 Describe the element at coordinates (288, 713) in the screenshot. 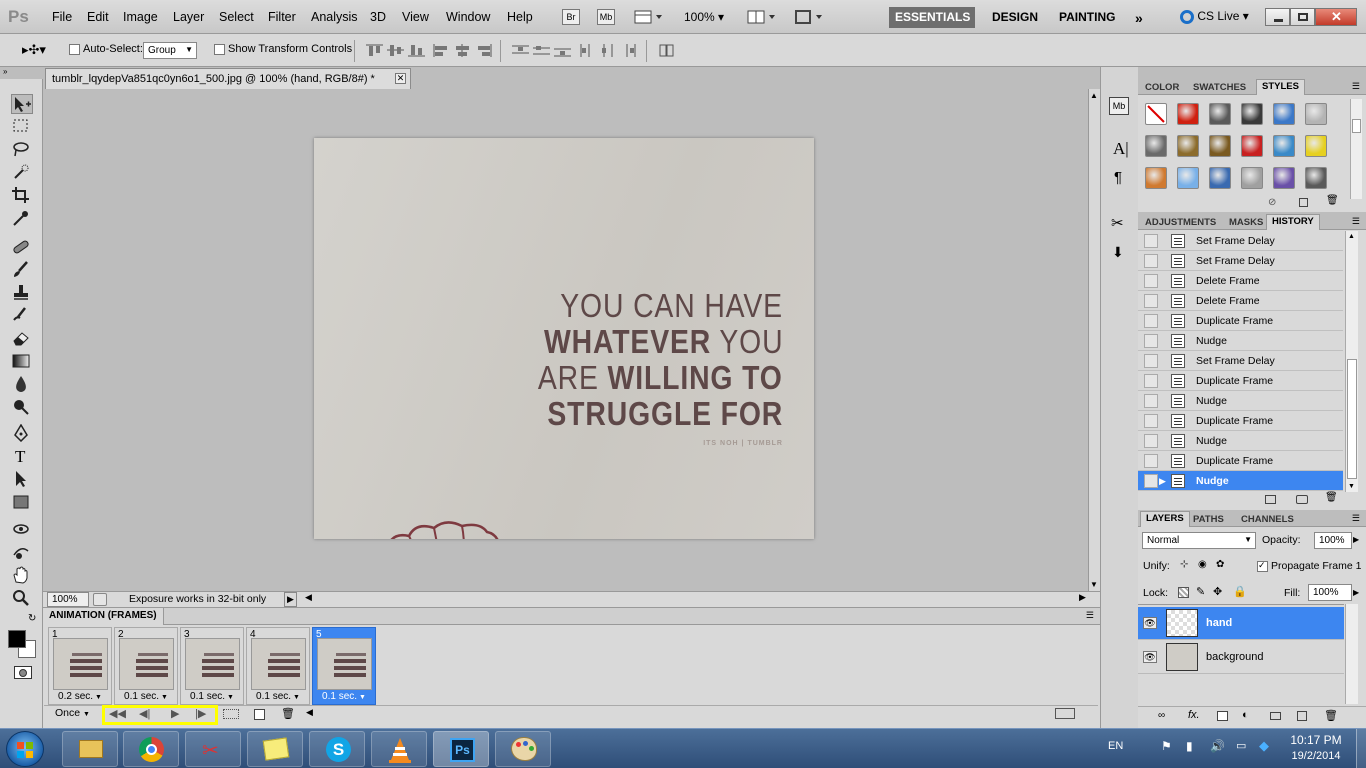

I see `delete-frame-icon: 🗑` at that location.